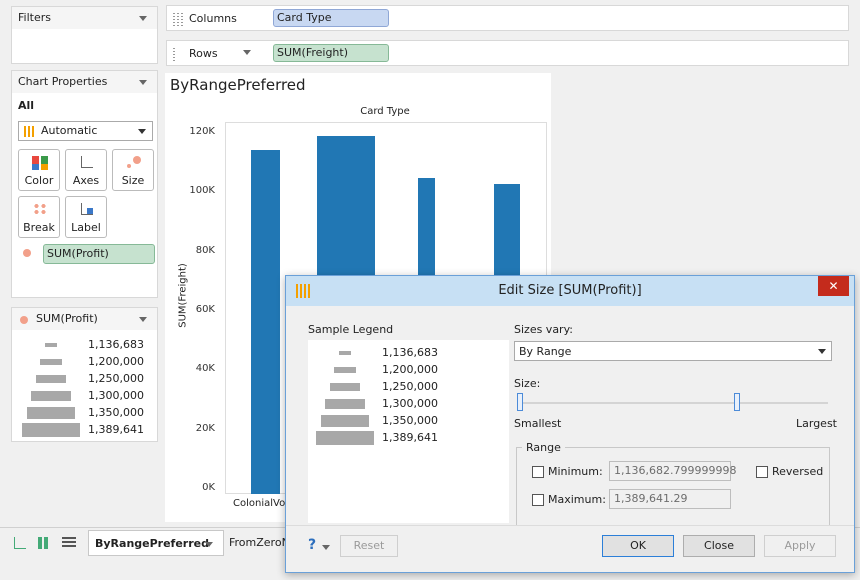 The width and height of the screenshot is (860, 580). What do you see at coordinates (84, 82) in the screenshot?
I see `chart-properties-header: Chart Properties` at bounding box center [84, 82].